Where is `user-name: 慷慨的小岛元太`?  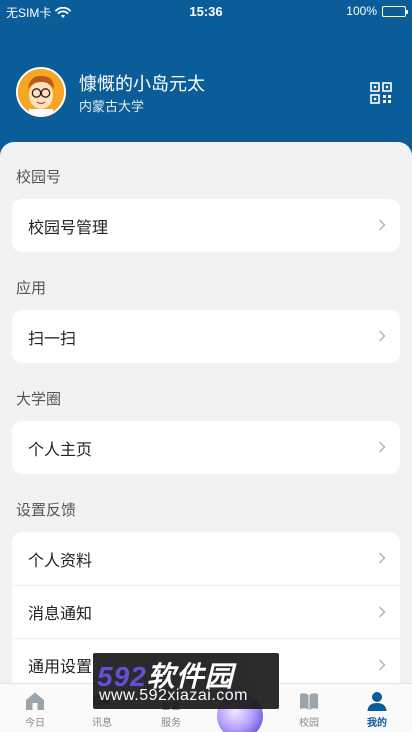 user-name: 慷慨的小岛元太 is located at coordinates (142, 84).